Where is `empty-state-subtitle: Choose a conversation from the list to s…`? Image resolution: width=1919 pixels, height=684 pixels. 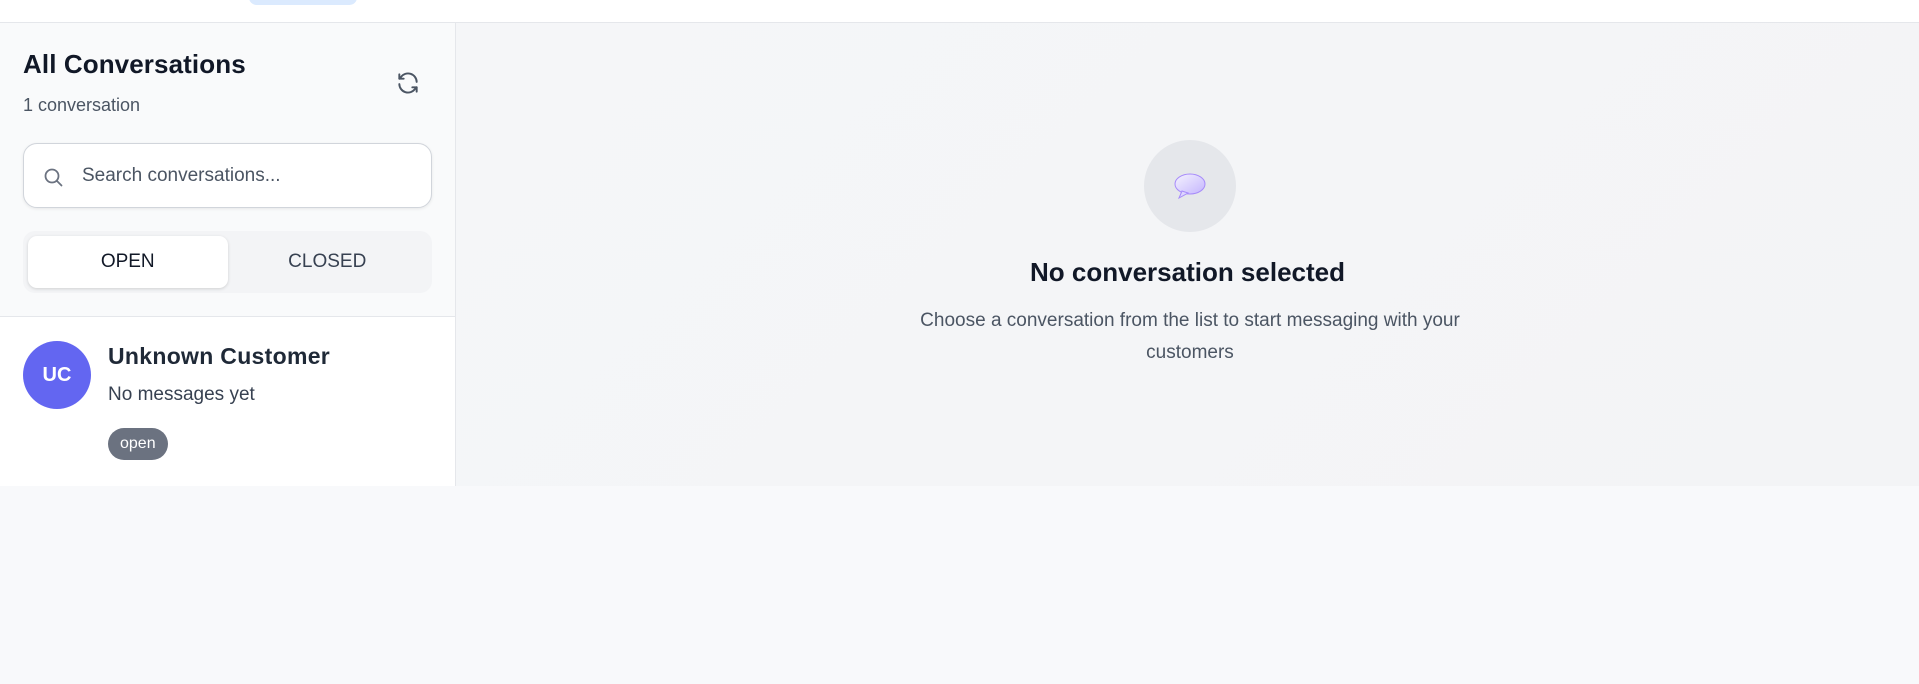
empty-state-subtitle: Choose a conversation from the list to s… is located at coordinates (1190, 336).